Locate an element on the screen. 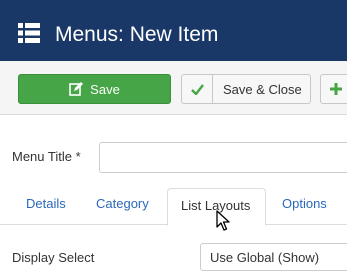 The height and width of the screenshot is (275, 347). save-close-icon-box is located at coordinates (197, 89).